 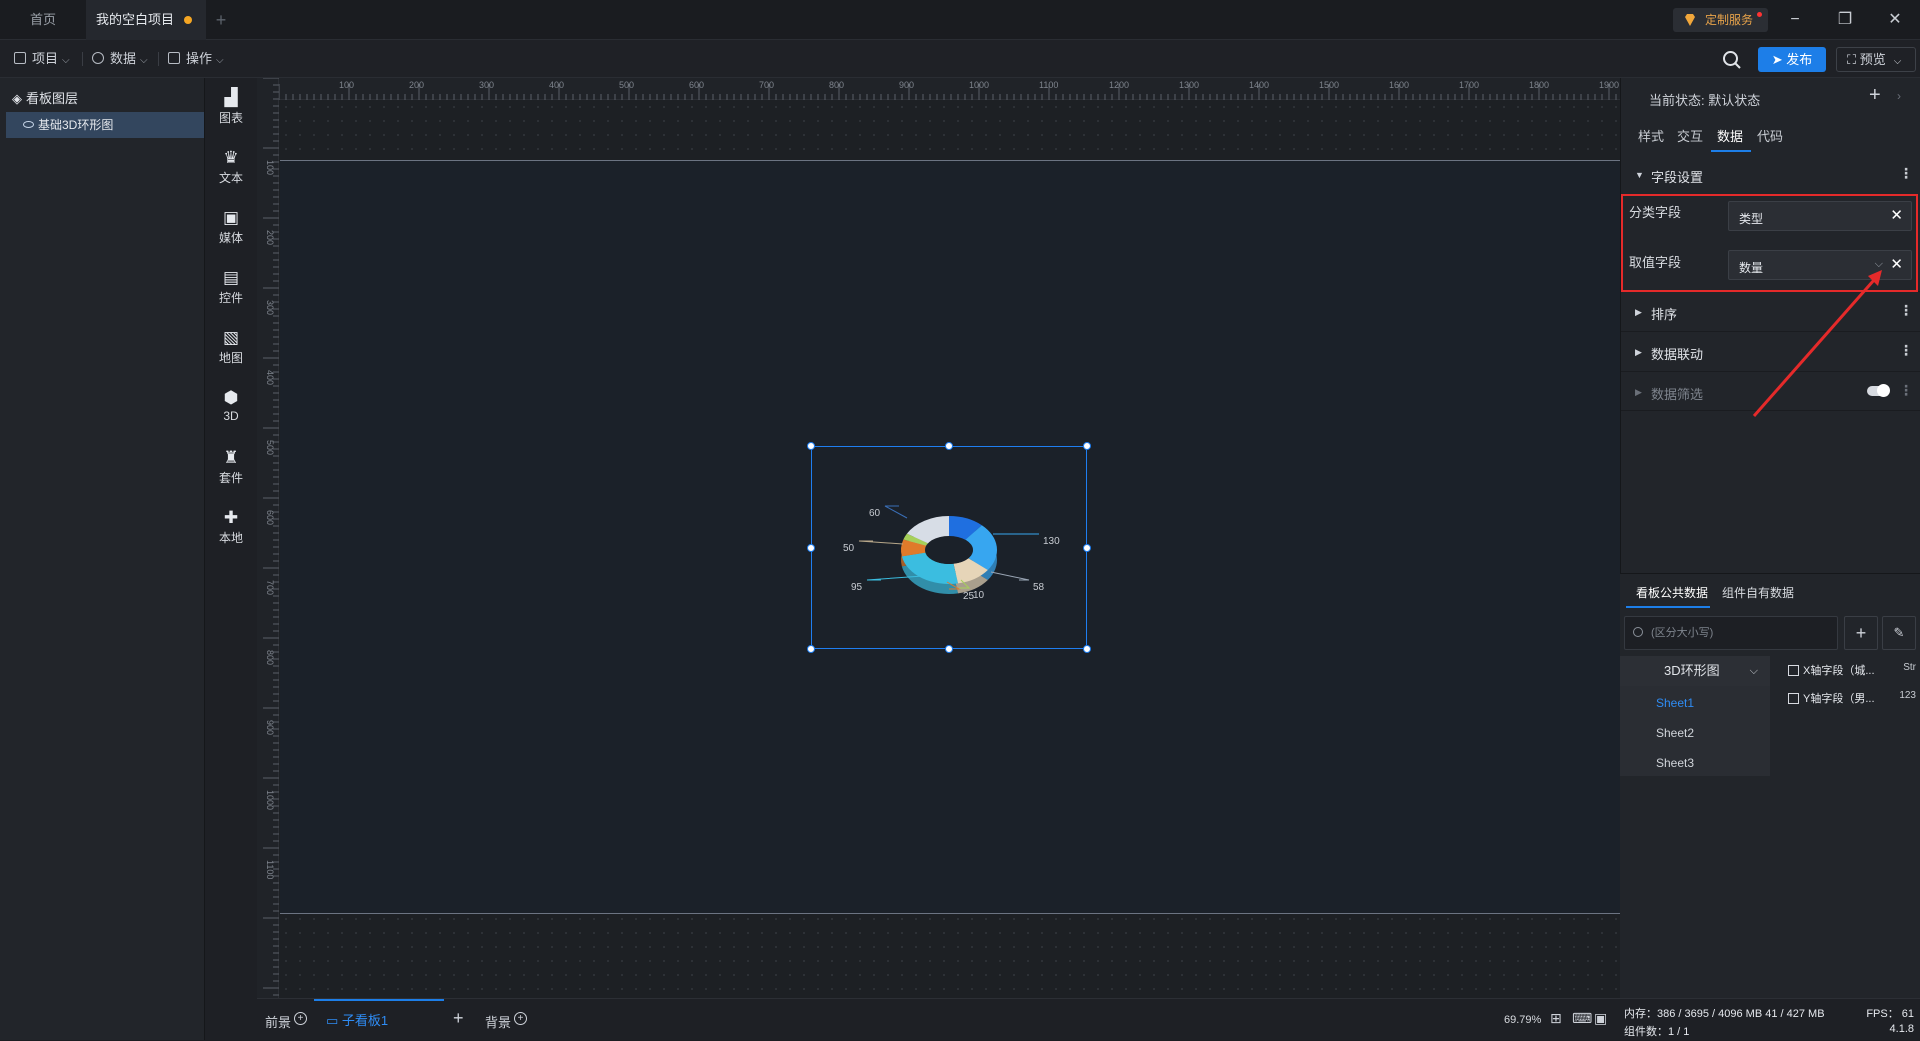 I want to click on sheet-item-1: Sheet1, so click(x=1675, y=703).